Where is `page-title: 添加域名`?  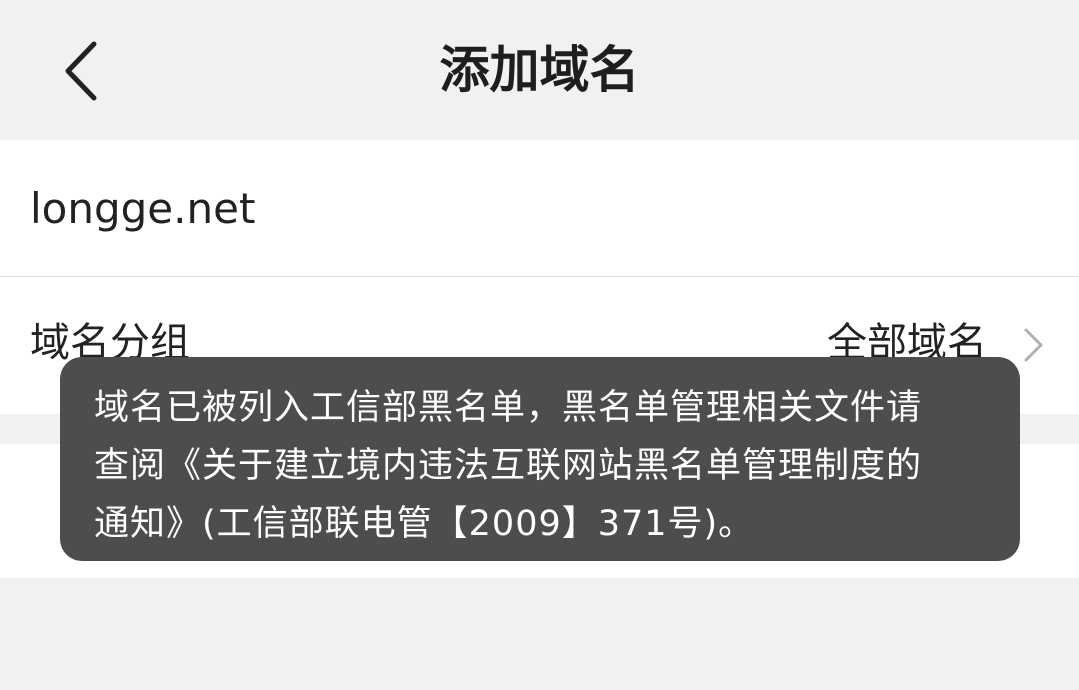
page-title: 添加域名 is located at coordinates (539, 70).